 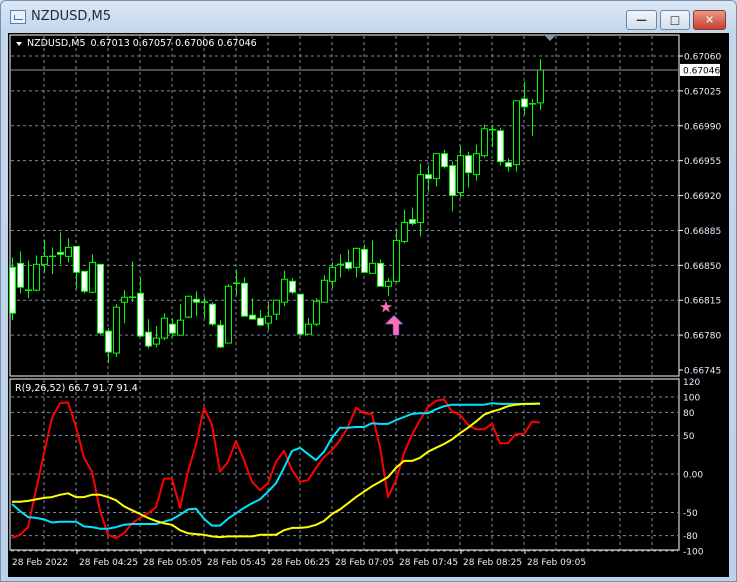 I want to click on price-axis-label: 0.66780, so click(x=702, y=337).